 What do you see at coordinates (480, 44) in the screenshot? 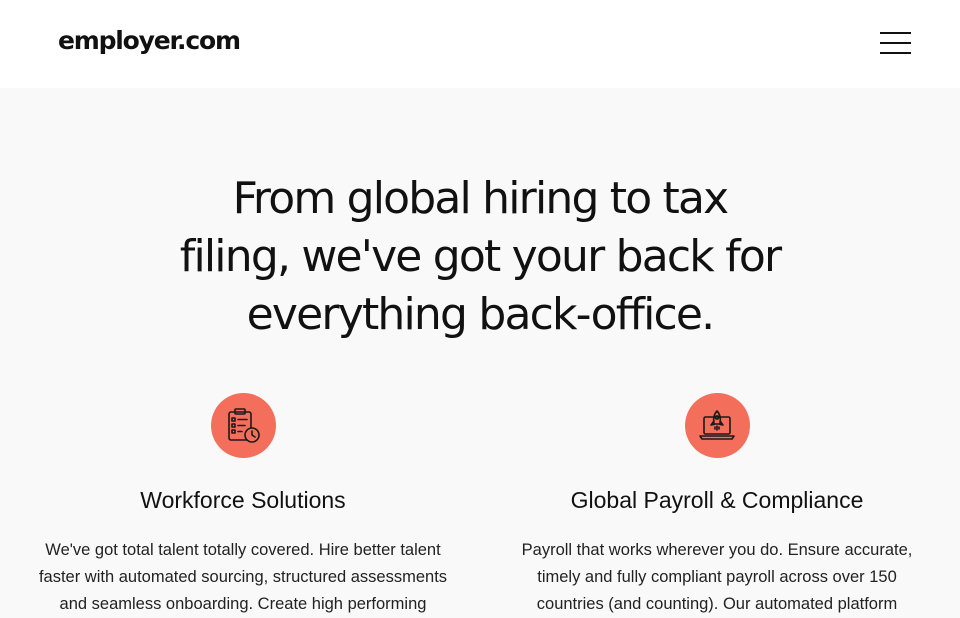
I see `site-header: employer.com` at bounding box center [480, 44].